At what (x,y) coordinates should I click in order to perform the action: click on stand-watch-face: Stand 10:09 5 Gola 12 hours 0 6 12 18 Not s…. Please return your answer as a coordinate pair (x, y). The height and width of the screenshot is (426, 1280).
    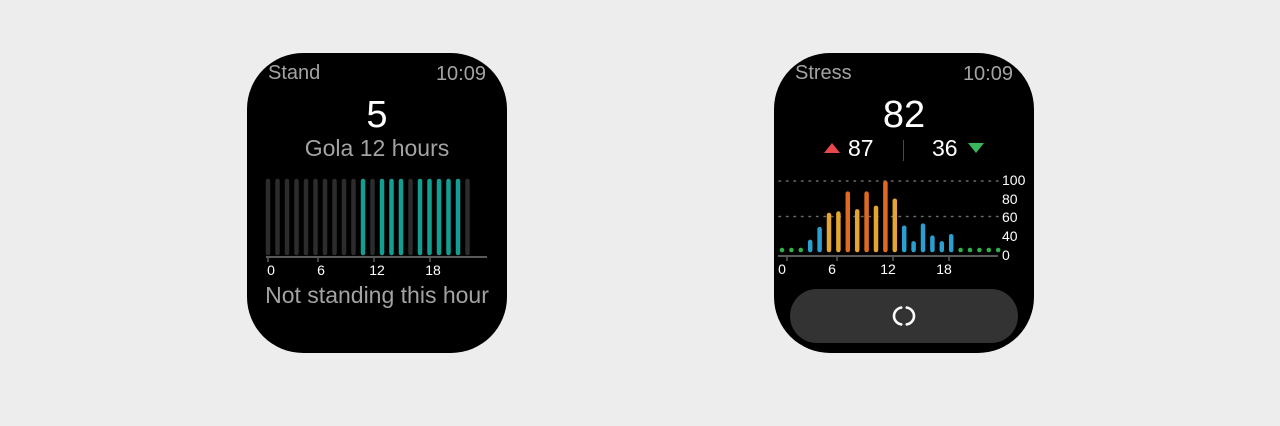
    Looking at the image, I should click on (377, 203).